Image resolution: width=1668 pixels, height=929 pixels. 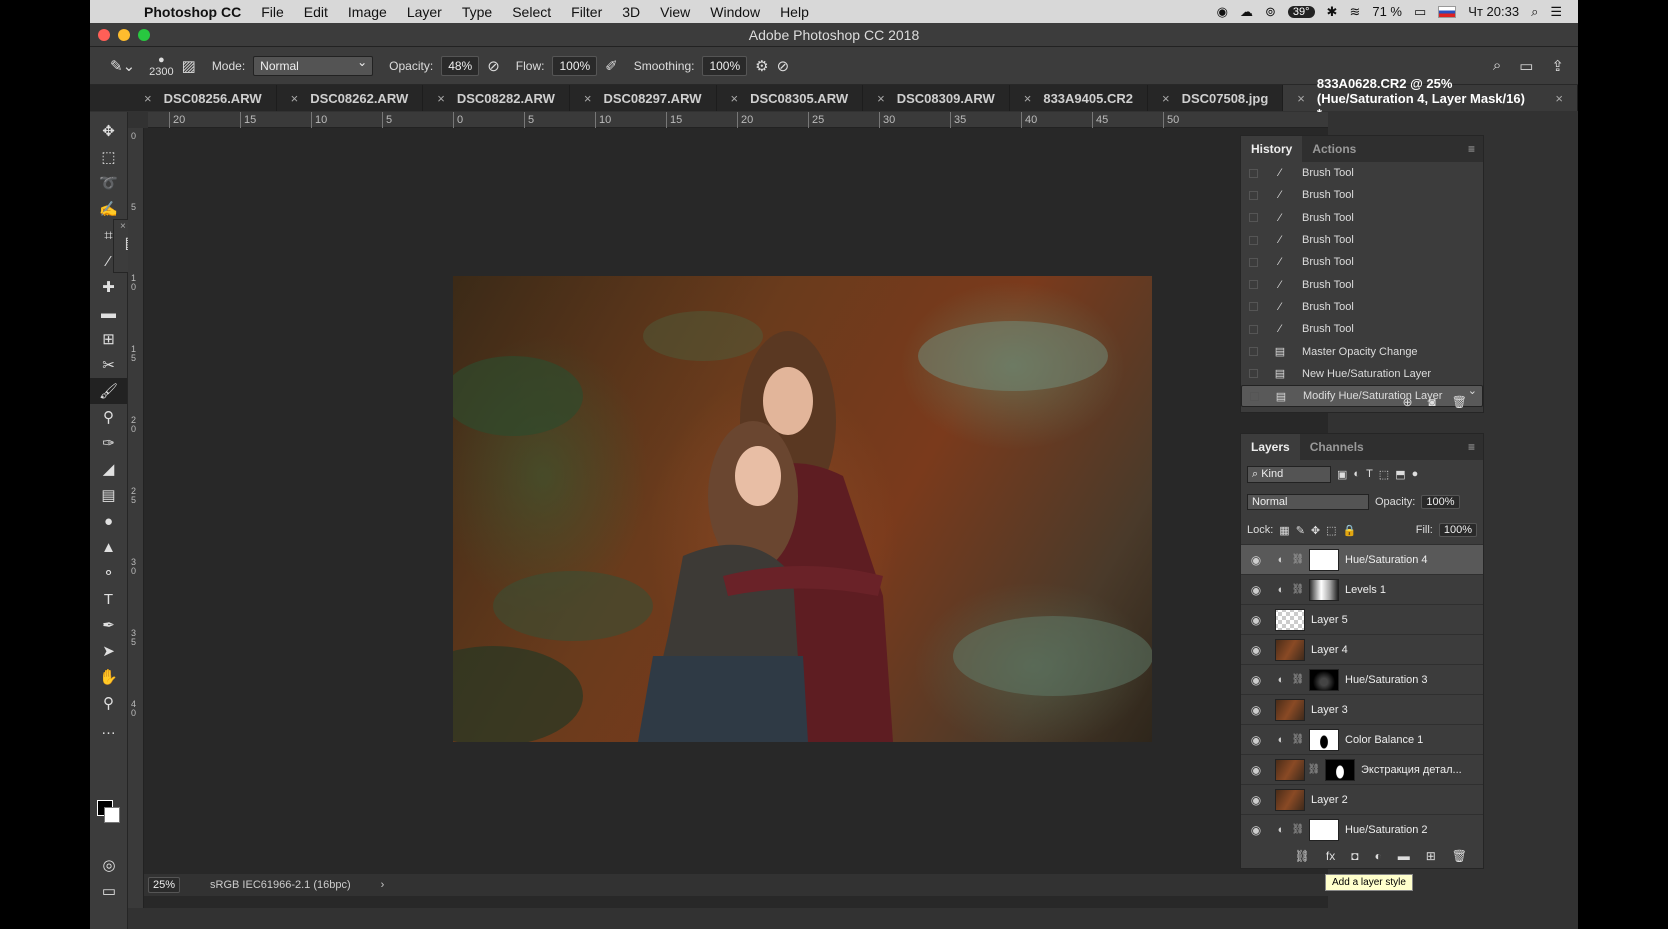 I want to click on bluetooth-icon: ✱, so click(x=1332, y=12).